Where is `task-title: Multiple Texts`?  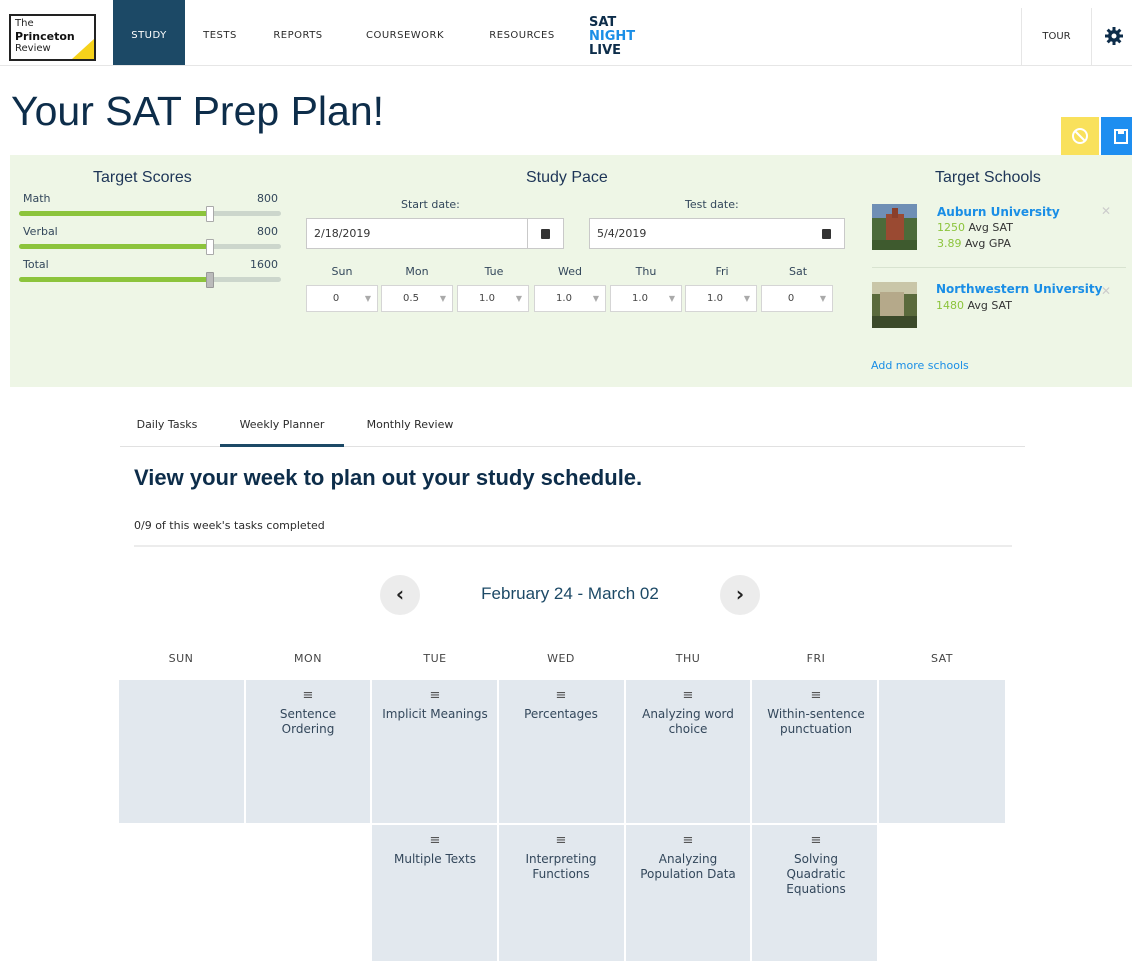 task-title: Multiple Texts is located at coordinates (434, 859).